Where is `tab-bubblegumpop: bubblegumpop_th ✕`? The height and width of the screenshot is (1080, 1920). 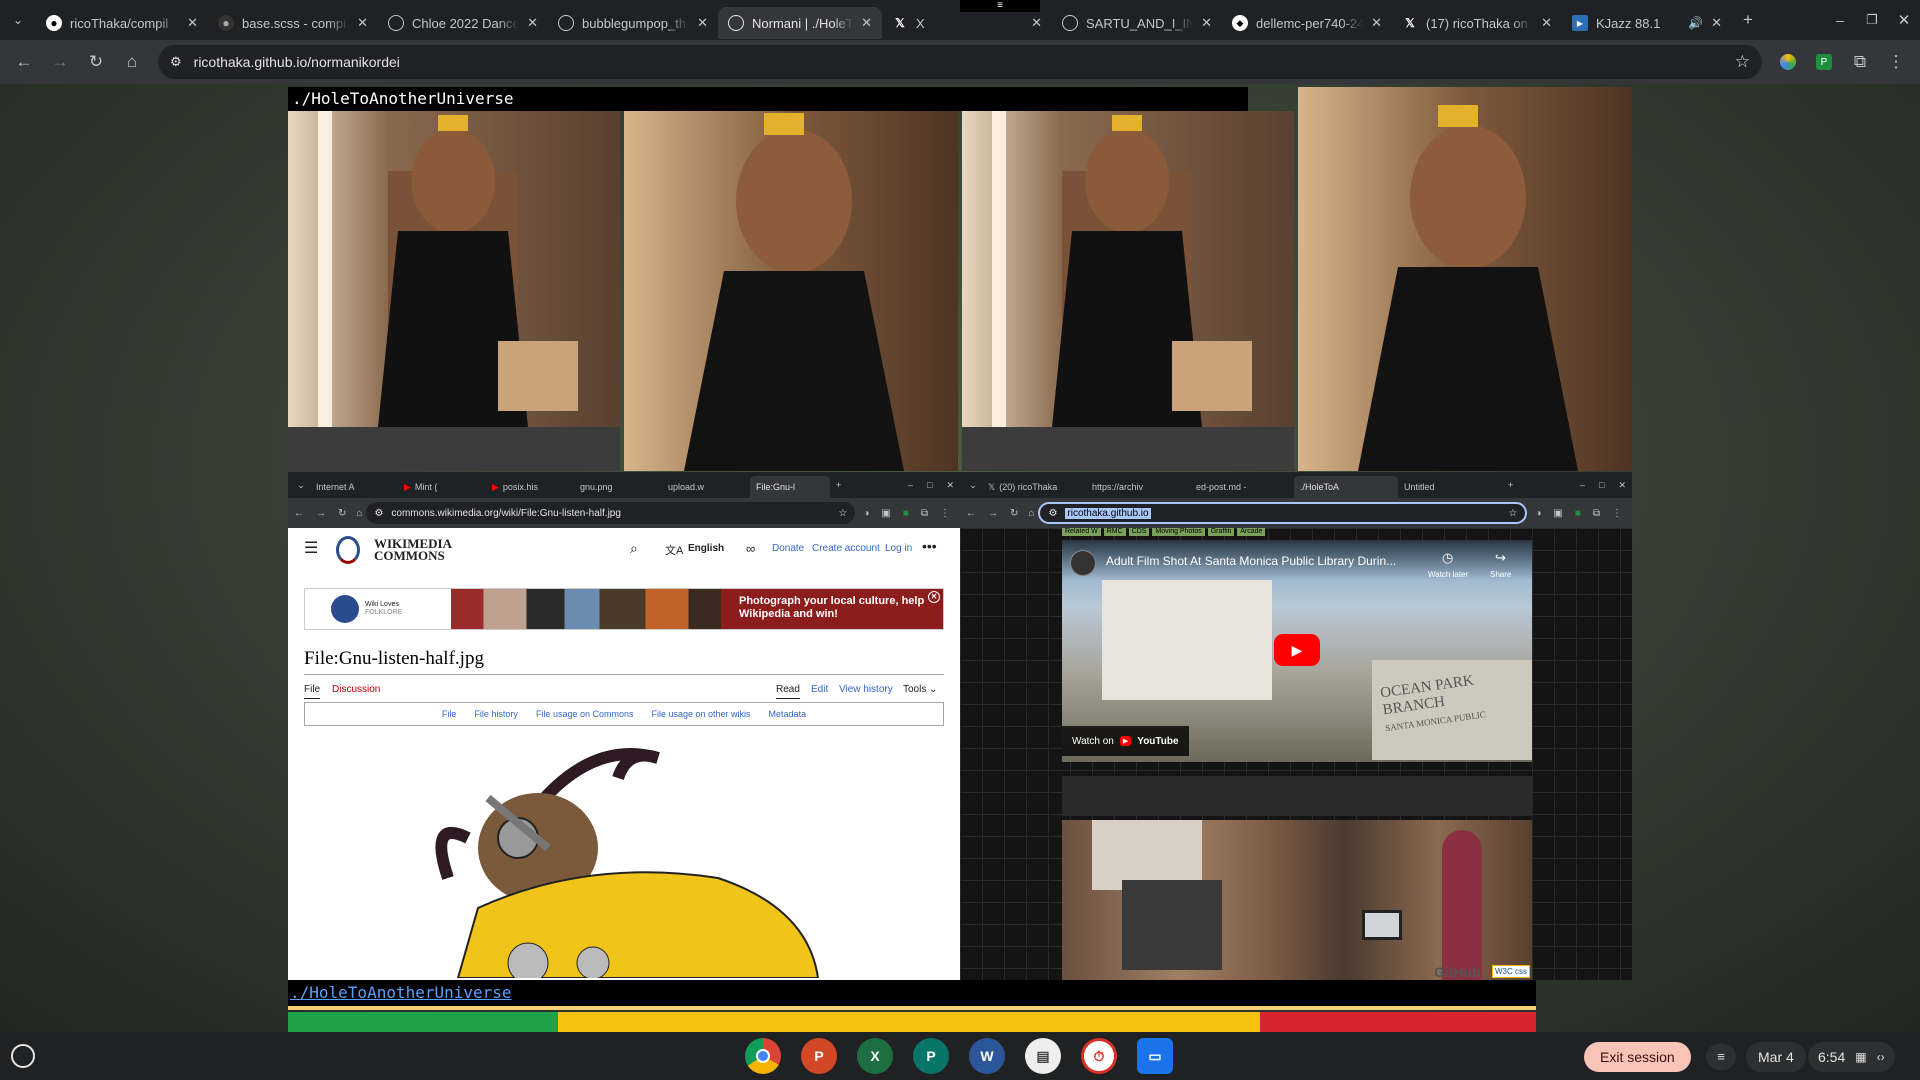 tab-bubblegumpop: bubblegumpop_th ✕ is located at coordinates (633, 23).